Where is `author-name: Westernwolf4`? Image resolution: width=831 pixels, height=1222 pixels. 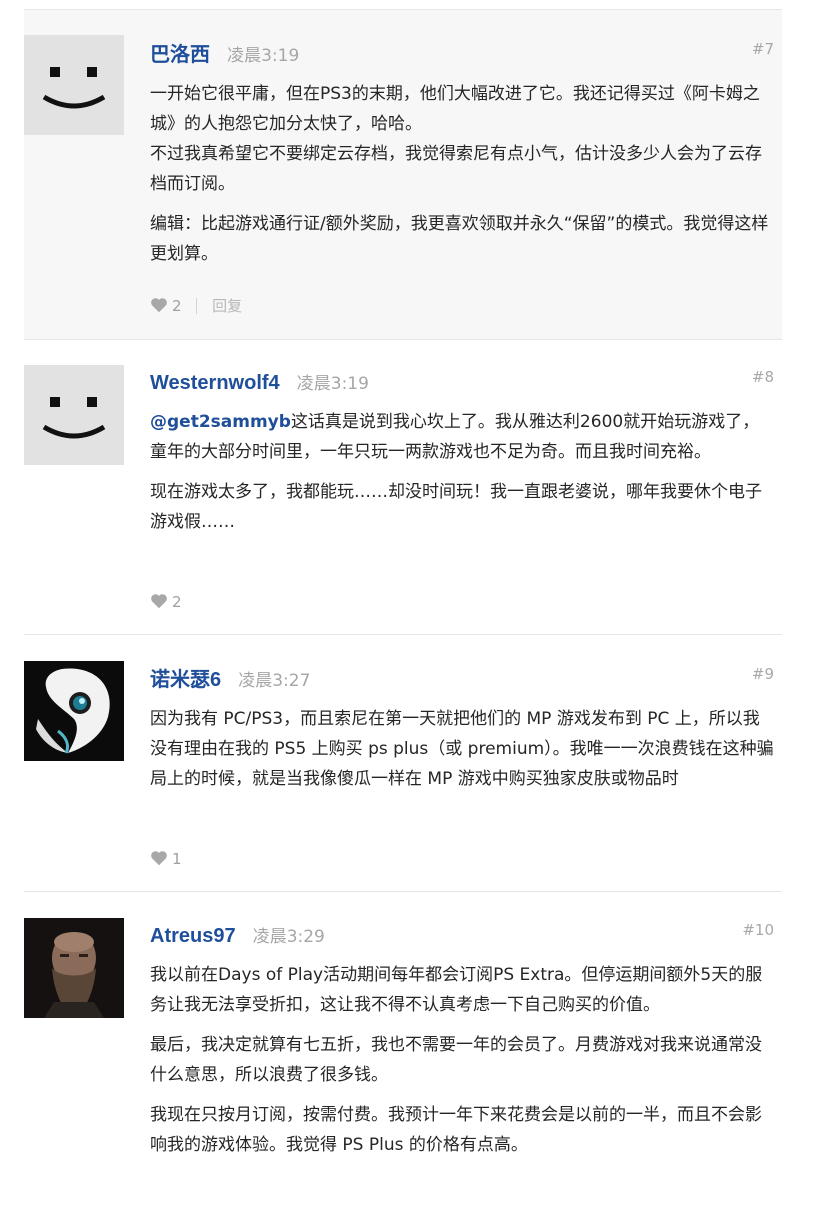
author-name: Westernwolf4 is located at coordinates (215, 383).